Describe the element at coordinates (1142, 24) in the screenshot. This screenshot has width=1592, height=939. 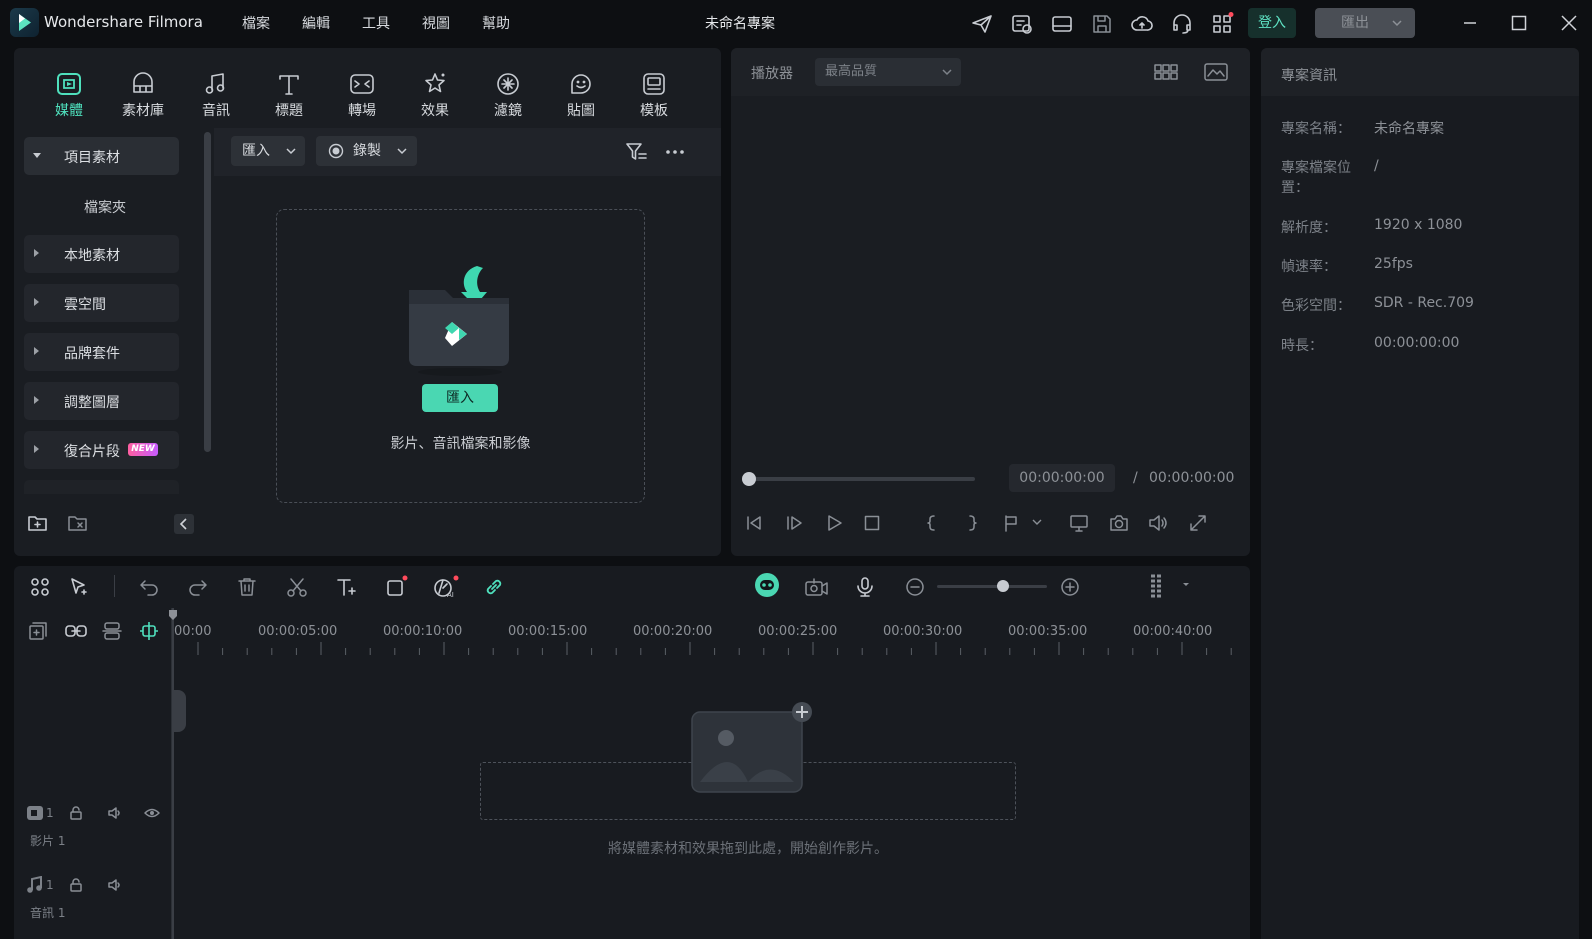
I see `cloud-upload-icon` at that location.